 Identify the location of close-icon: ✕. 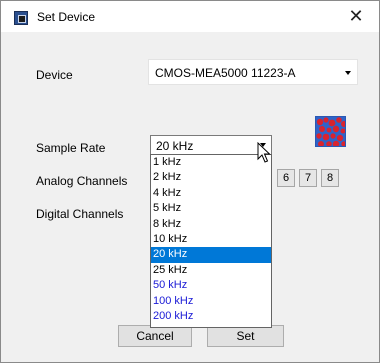
(356, 16).